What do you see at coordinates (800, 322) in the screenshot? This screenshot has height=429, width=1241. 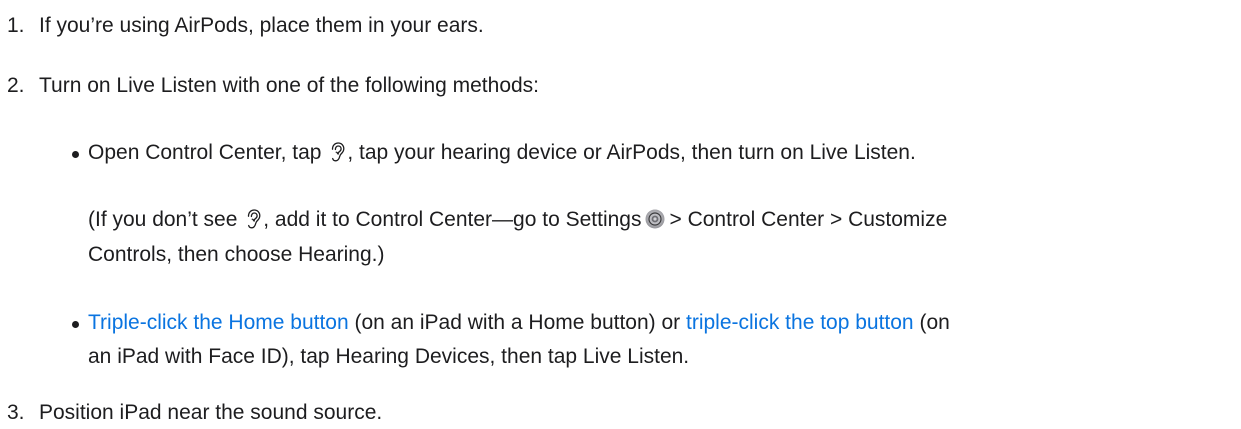 I see `triple-click-top-link: triple-click the top button` at bounding box center [800, 322].